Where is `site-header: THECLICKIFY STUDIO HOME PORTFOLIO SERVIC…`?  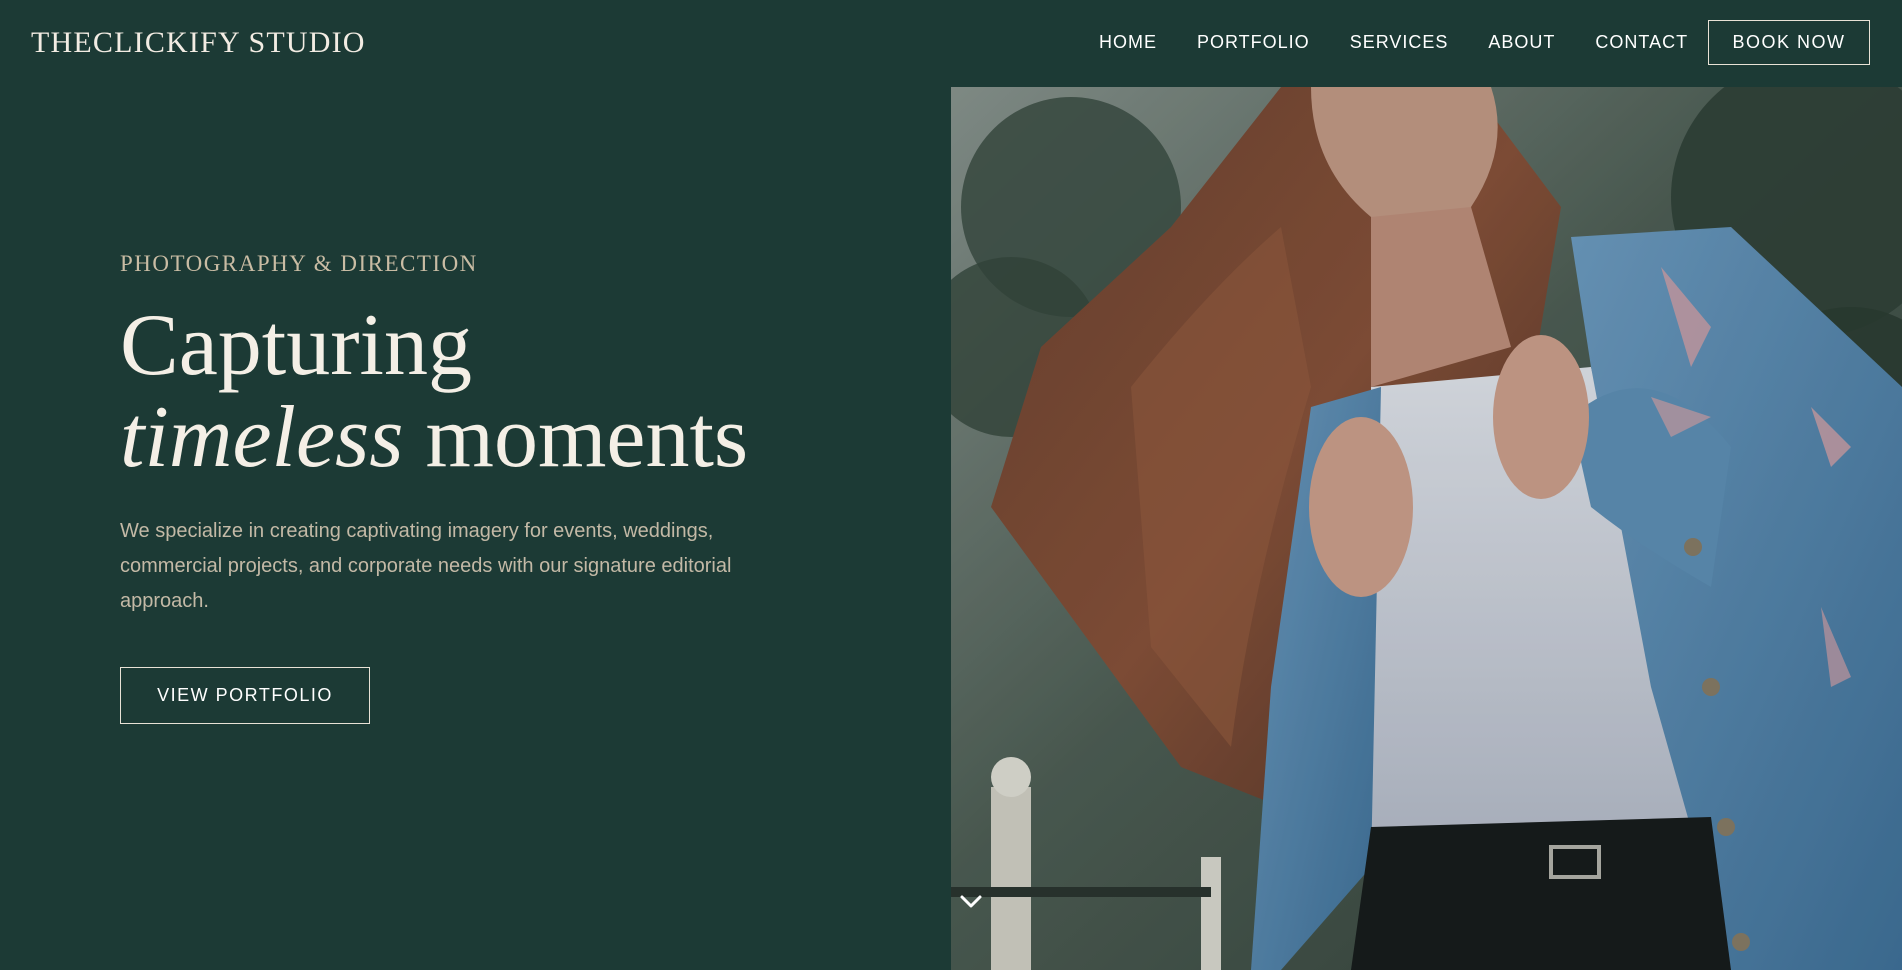
site-header: THECLICKIFY STUDIO HOME PORTFOLIO SERVIC… is located at coordinates (951, 43).